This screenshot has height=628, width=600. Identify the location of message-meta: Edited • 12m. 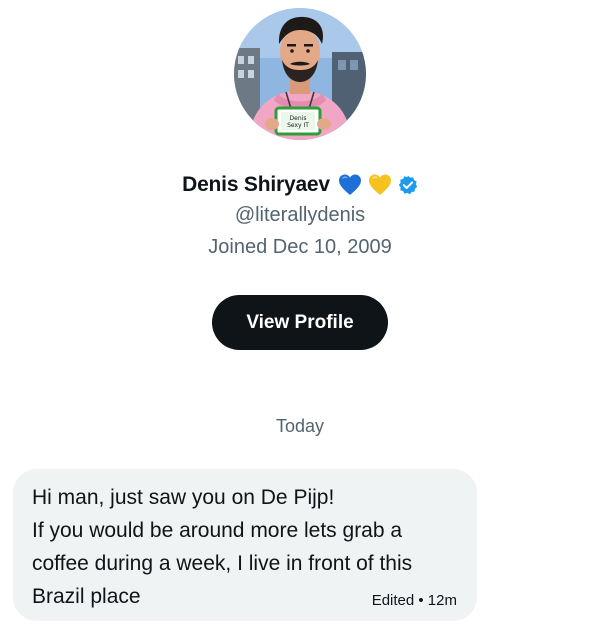
(414, 600).